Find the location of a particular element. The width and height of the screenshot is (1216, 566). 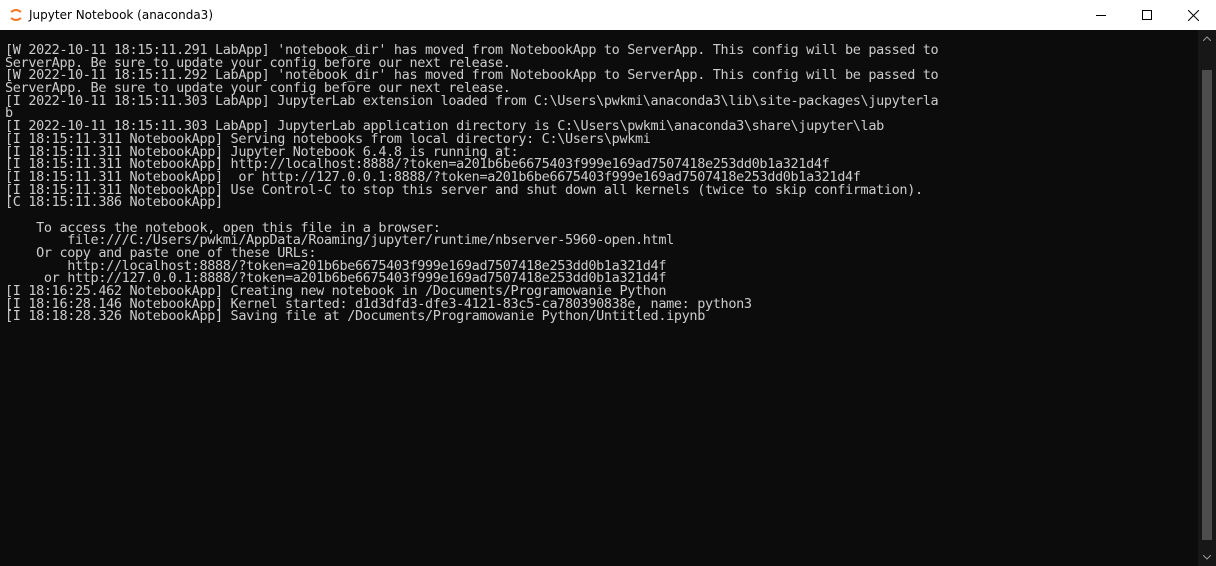

console-line: [C 18:15:11.386 NotebookApp] is located at coordinates (114, 202).